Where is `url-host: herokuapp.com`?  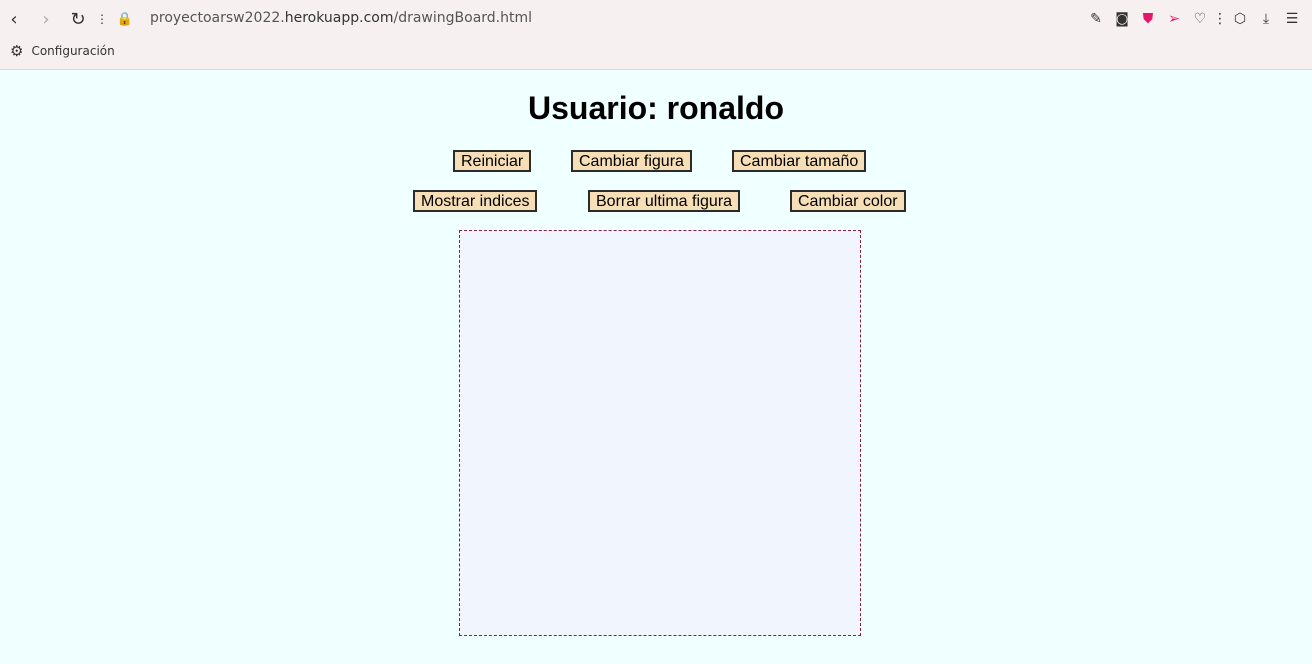 url-host: herokuapp.com is located at coordinates (339, 18).